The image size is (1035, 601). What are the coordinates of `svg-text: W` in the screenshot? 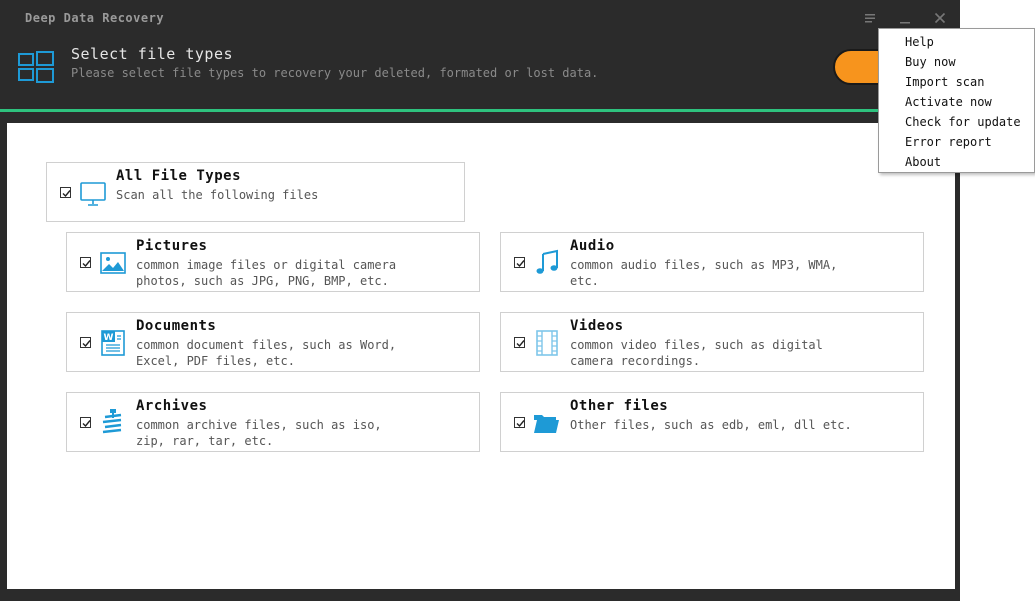 It's located at (109, 338).